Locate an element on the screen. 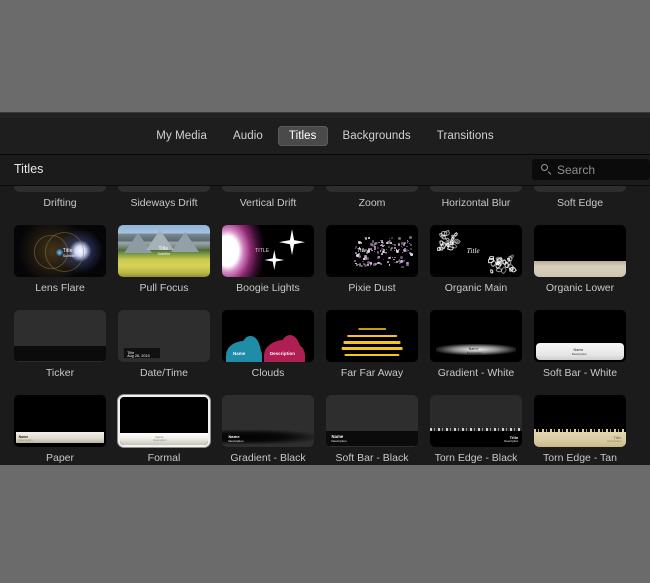 The width and height of the screenshot is (650, 583). search-box is located at coordinates (591, 169).